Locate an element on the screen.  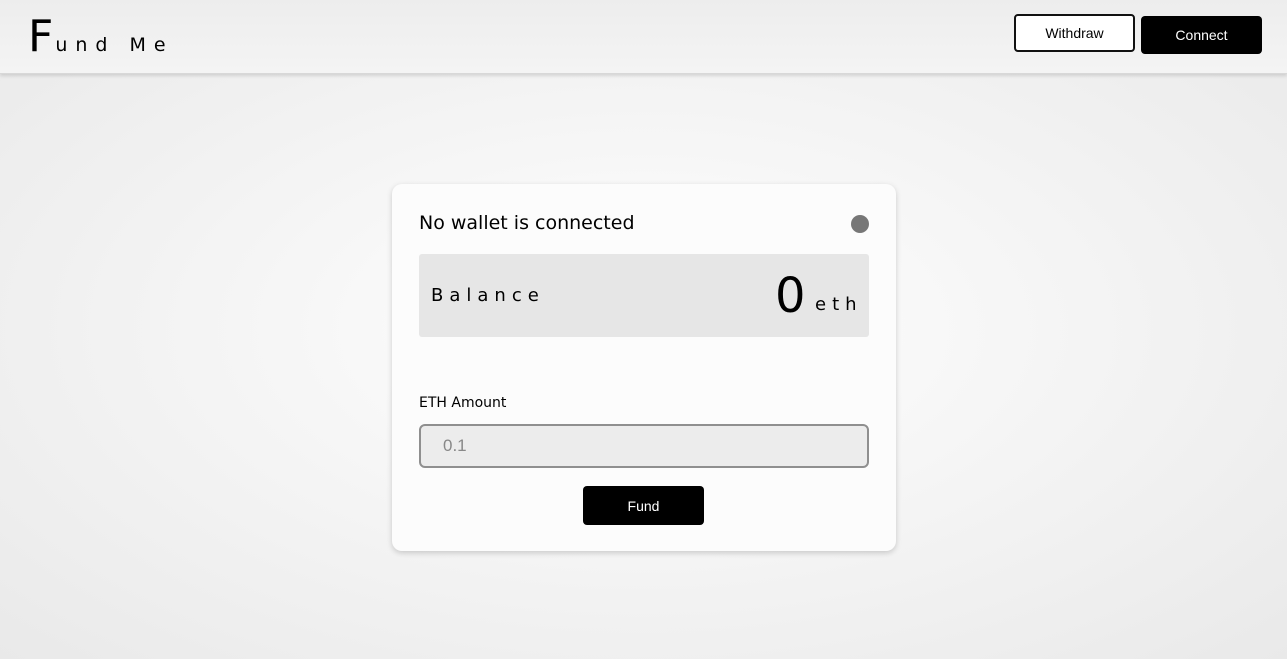
withdraw-button: Withdraw is located at coordinates (1074, 33).